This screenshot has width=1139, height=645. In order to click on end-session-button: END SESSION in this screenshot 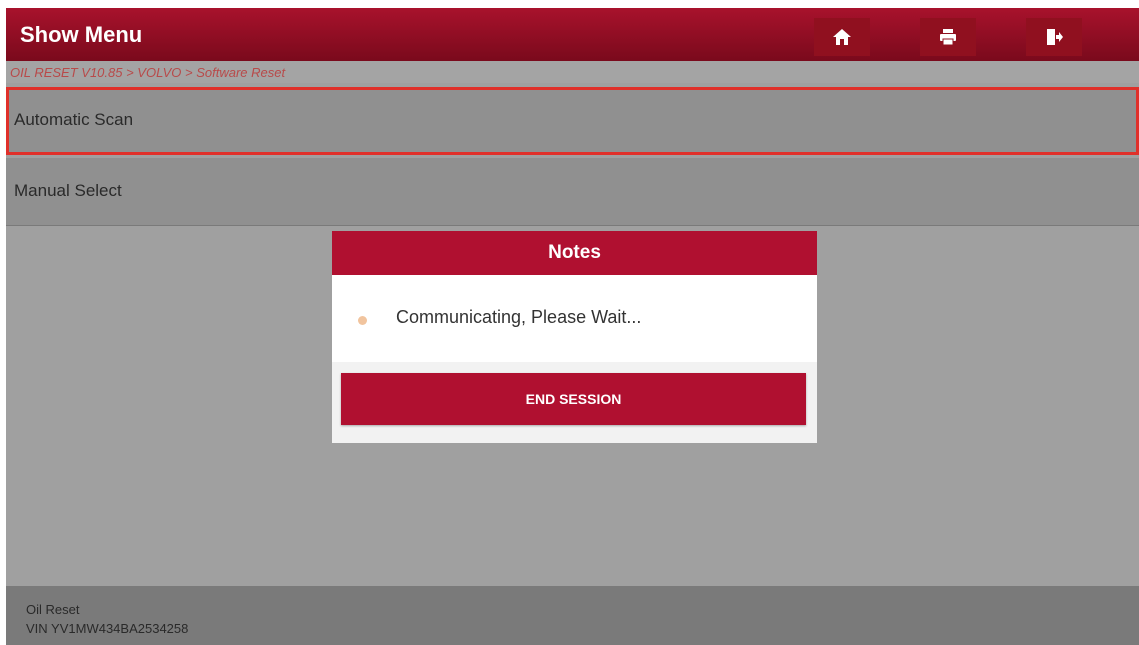, I will do `click(573, 399)`.